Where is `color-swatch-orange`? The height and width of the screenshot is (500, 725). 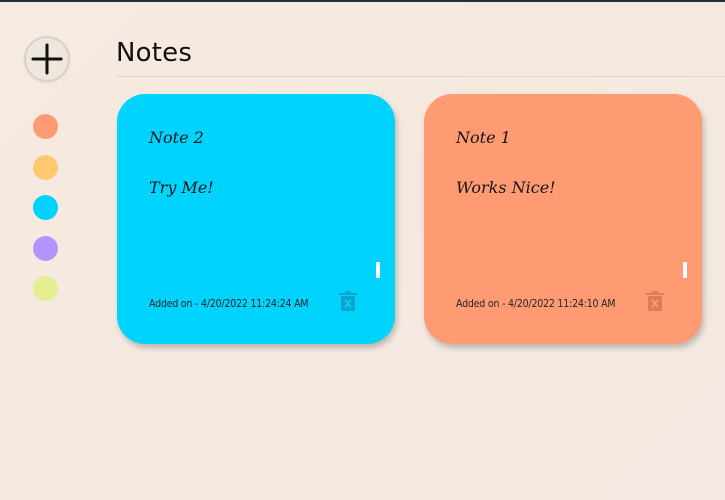 color-swatch-orange is located at coordinates (45, 126).